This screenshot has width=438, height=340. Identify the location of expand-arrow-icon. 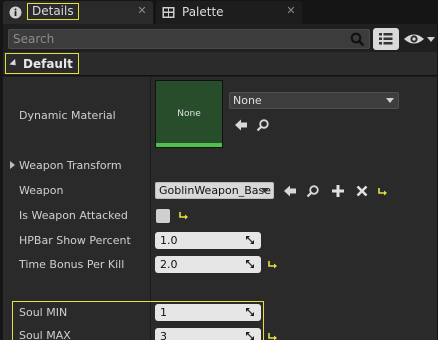
(12, 165).